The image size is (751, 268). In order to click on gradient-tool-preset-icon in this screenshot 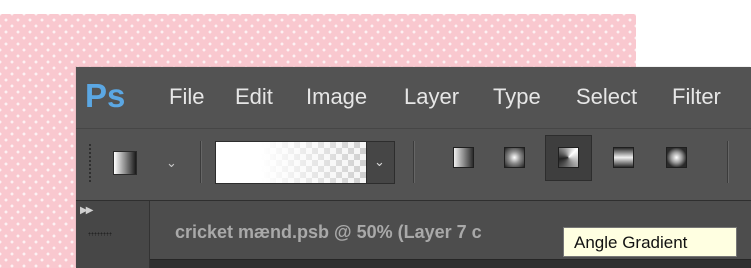, I will do `click(125, 163)`.